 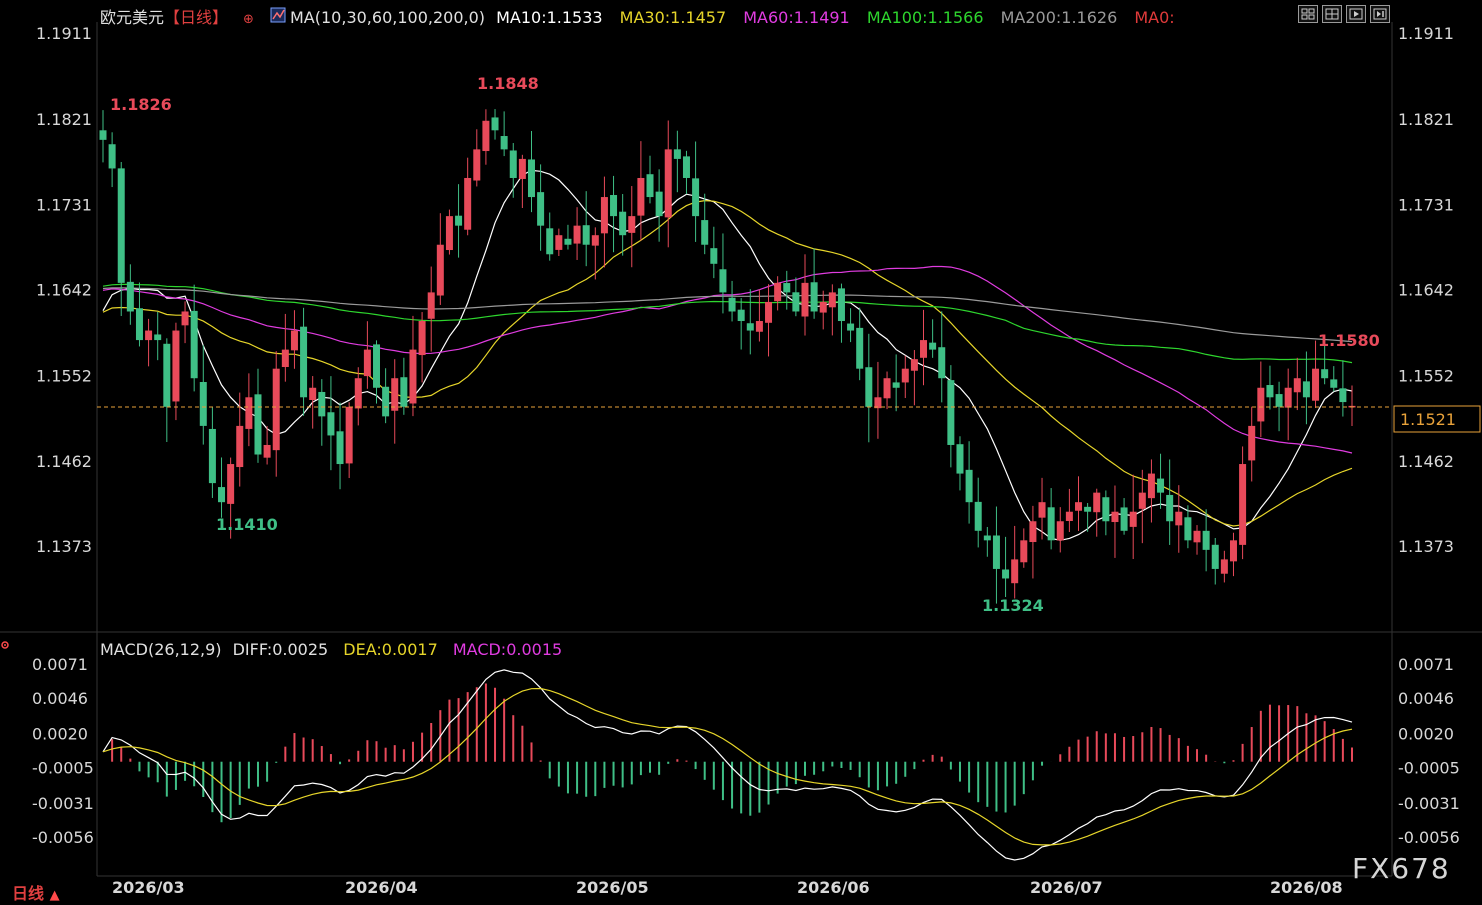 I want to click on price-tick-right: 1.1821, so click(x=1426, y=119).